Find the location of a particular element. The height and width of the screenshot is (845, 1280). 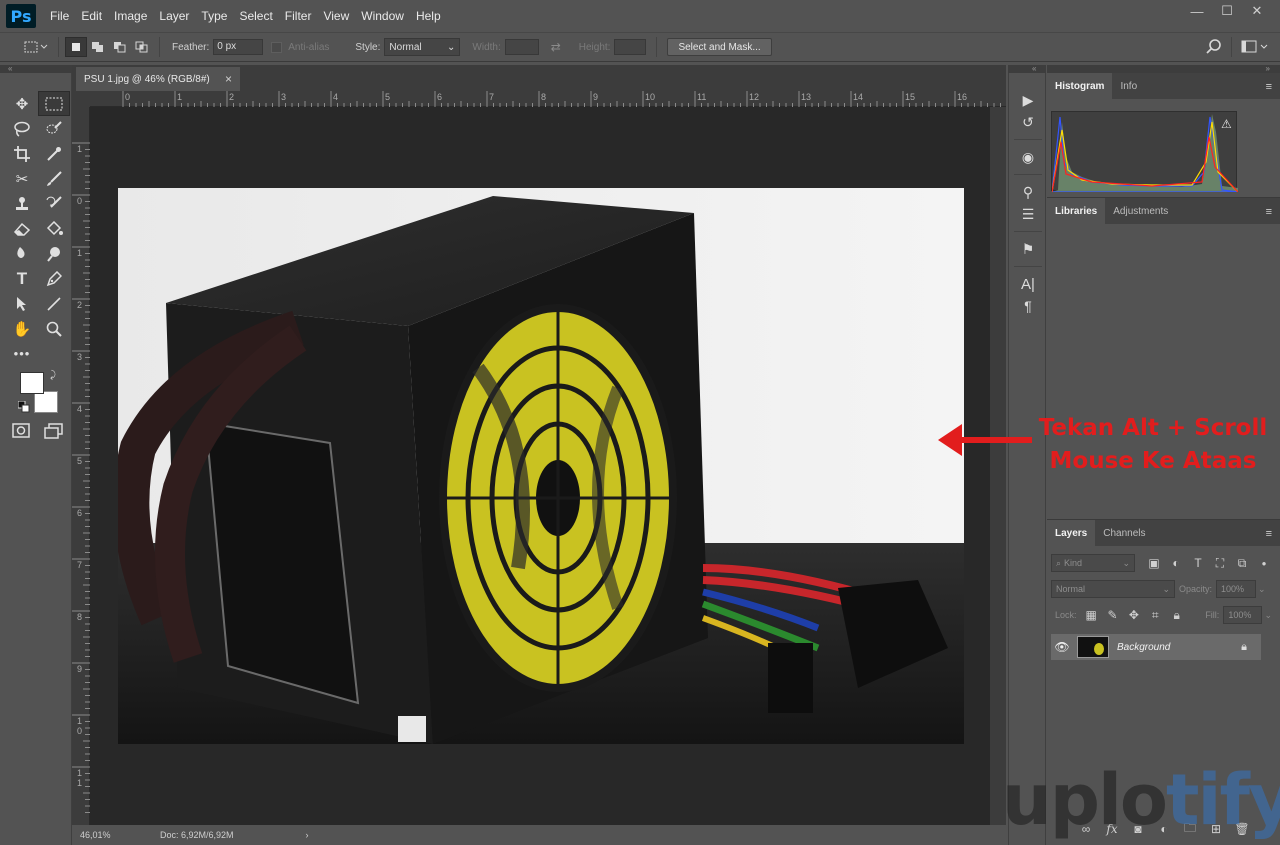

clone-source-icon: ⚑ is located at coordinates (1028, 249).